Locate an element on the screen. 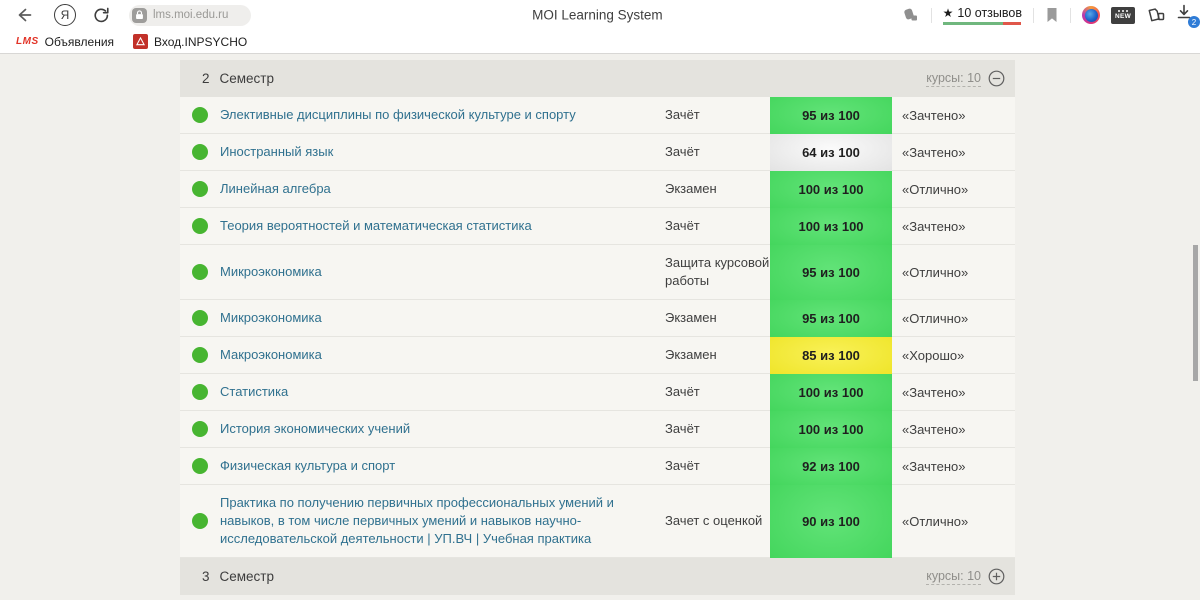 This screenshot has height=600, width=1200. rating-bar is located at coordinates (982, 23).